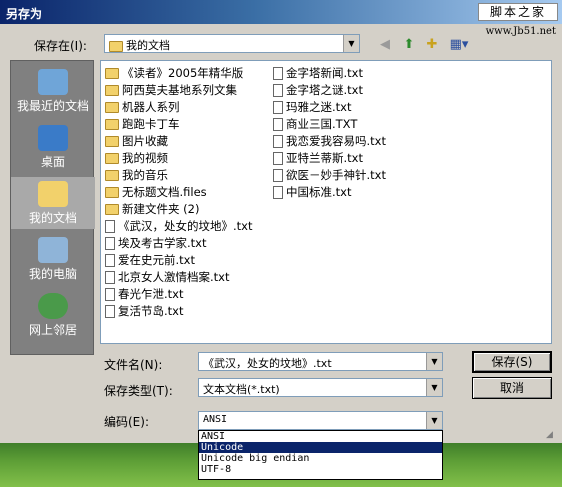  Describe the element at coordinates (53, 203) in the screenshot. I see `place-my-documents: 我的文档` at that location.